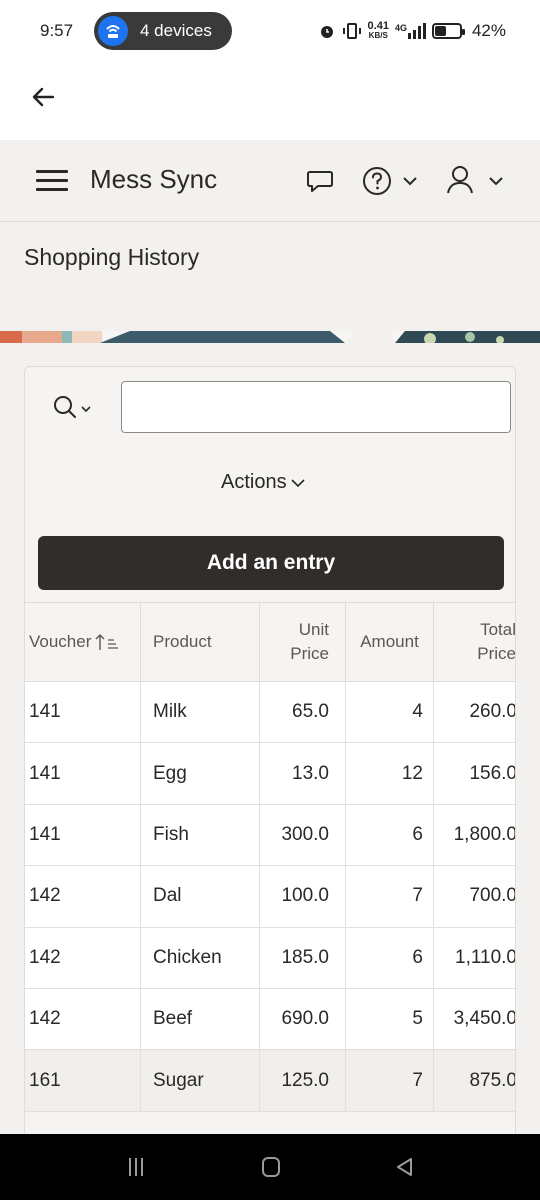  Describe the element at coordinates (485, 957) in the screenshot. I see `cell-total-price: 1,110.0` at that location.